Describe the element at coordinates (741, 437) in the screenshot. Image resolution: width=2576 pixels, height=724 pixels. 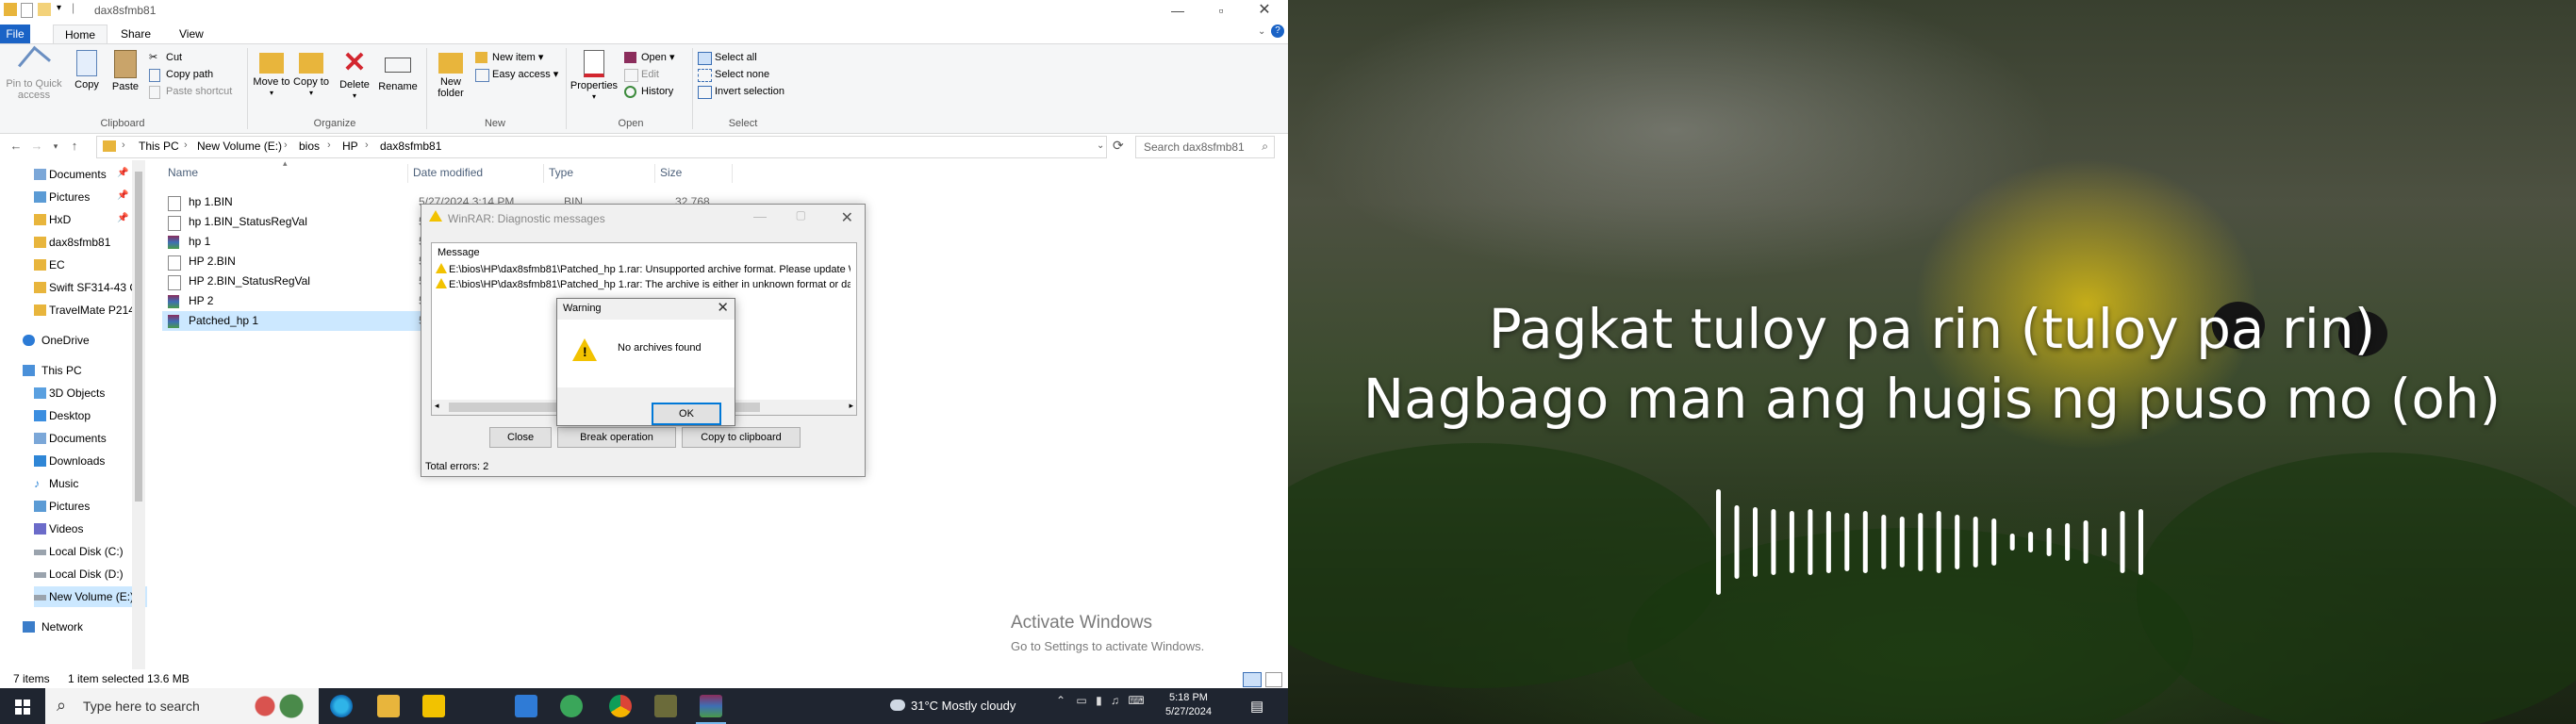
I see `copy-to-clipboard-button: Copy to clipboard` at that location.